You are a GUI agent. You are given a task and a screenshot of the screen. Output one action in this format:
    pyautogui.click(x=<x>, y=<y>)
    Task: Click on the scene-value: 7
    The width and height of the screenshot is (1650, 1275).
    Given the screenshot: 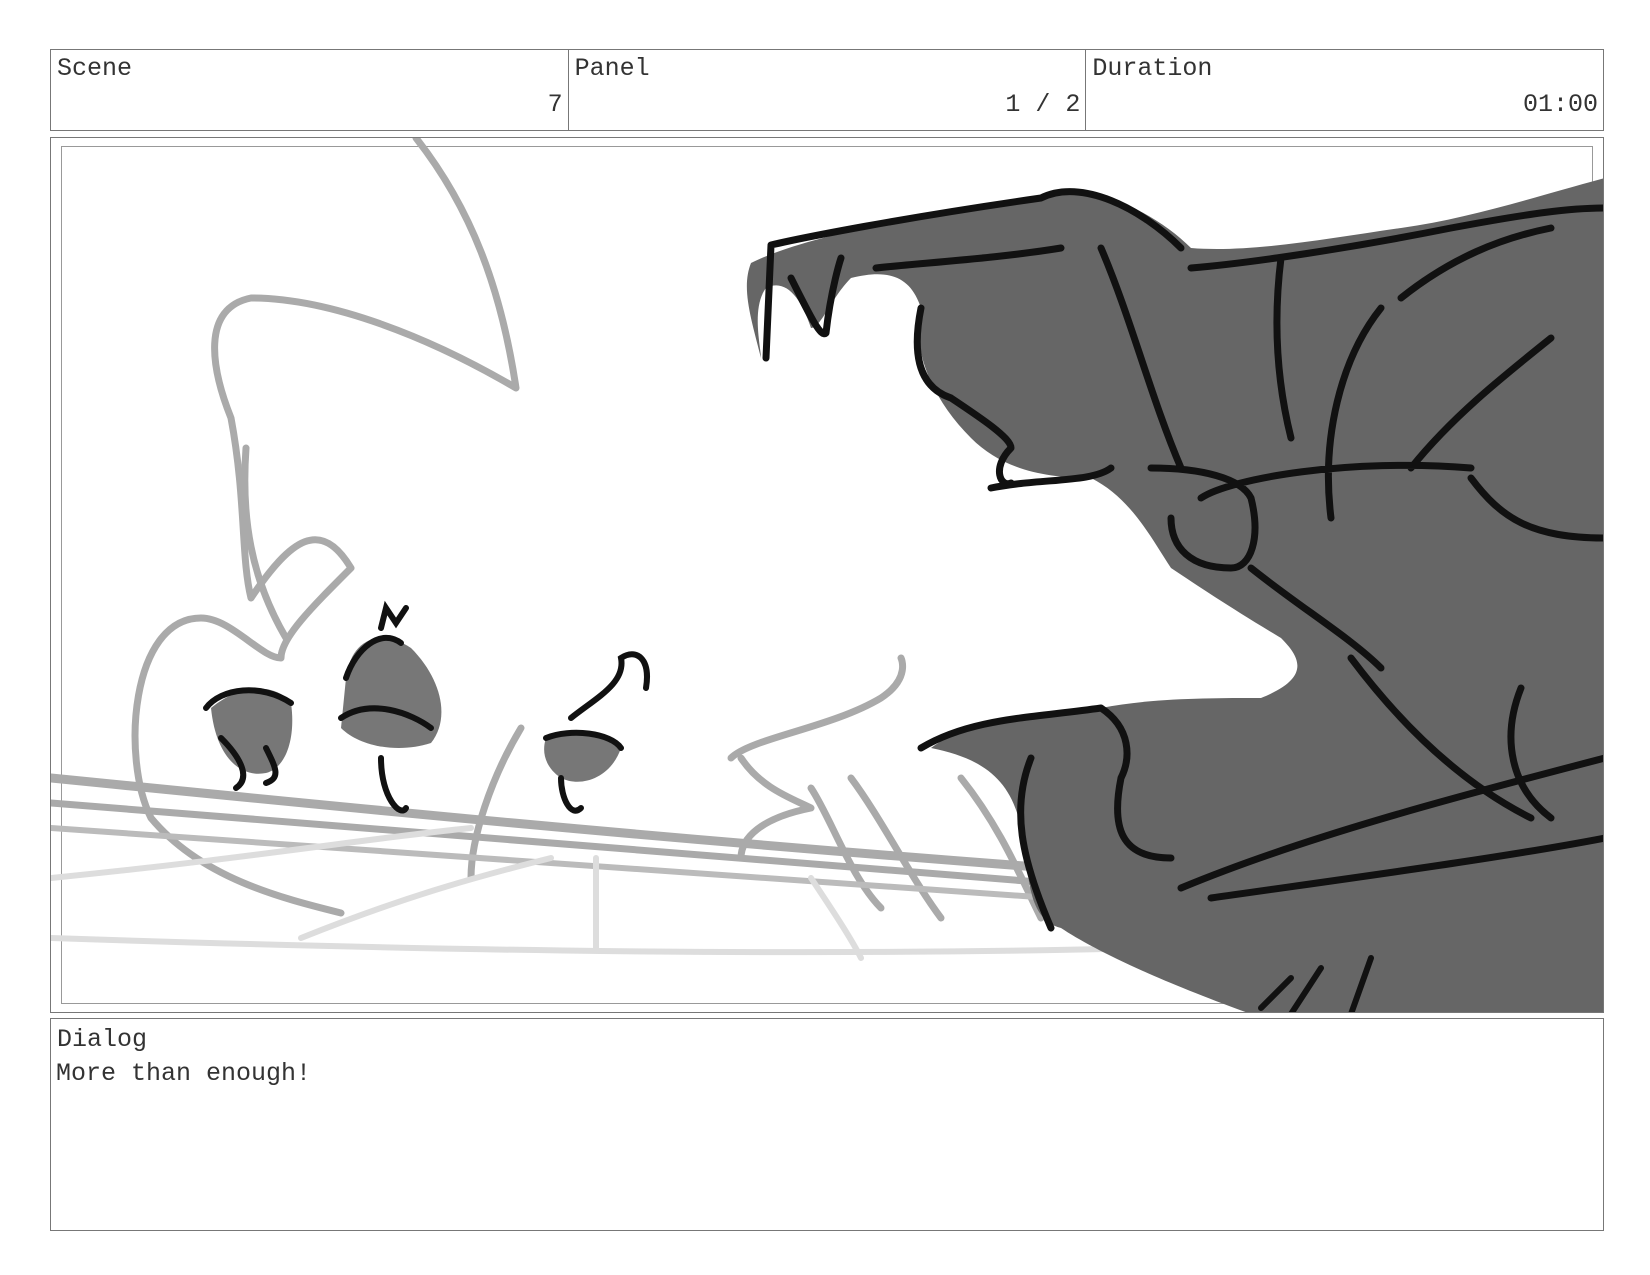 What is the action you would take?
    pyautogui.click(x=555, y=104)
    